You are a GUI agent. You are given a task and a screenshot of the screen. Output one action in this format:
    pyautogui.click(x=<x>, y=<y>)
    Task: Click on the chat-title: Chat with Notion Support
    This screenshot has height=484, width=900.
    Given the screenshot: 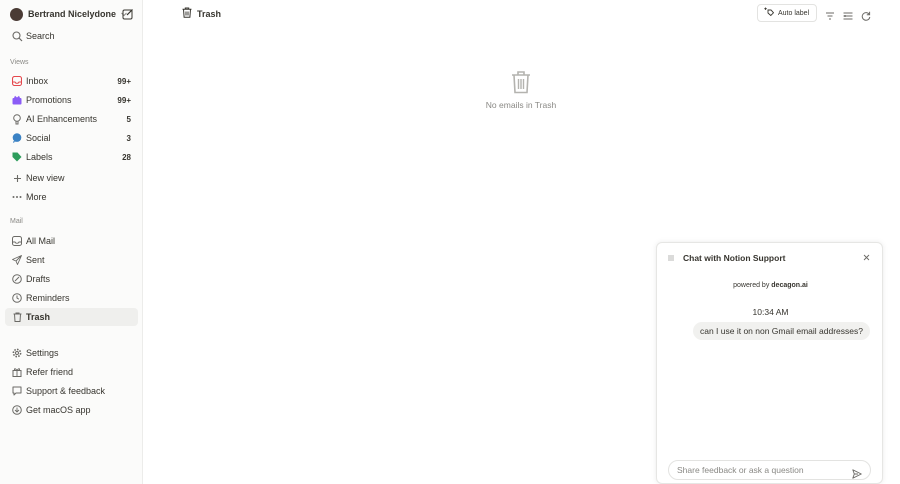 What is the action you would take?
    pyautogui.click(x=734, y=258)
    